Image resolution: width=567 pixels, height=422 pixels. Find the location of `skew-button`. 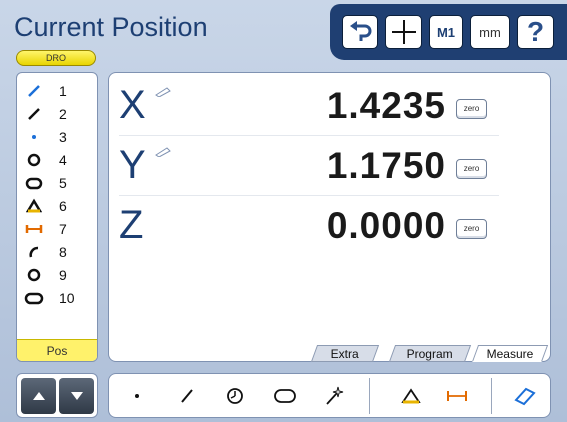

skew-button is located at coordinates (525, 396).